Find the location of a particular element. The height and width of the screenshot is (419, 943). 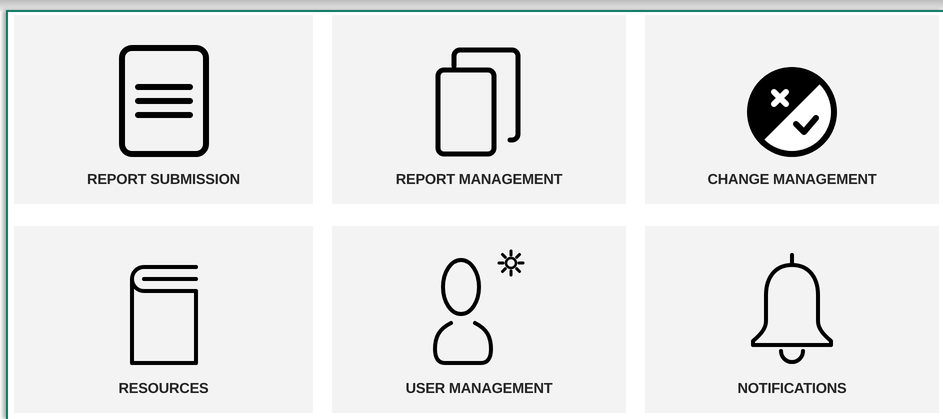

tile-label: USER MANAGEMENT is located at coordinates (479, 389).